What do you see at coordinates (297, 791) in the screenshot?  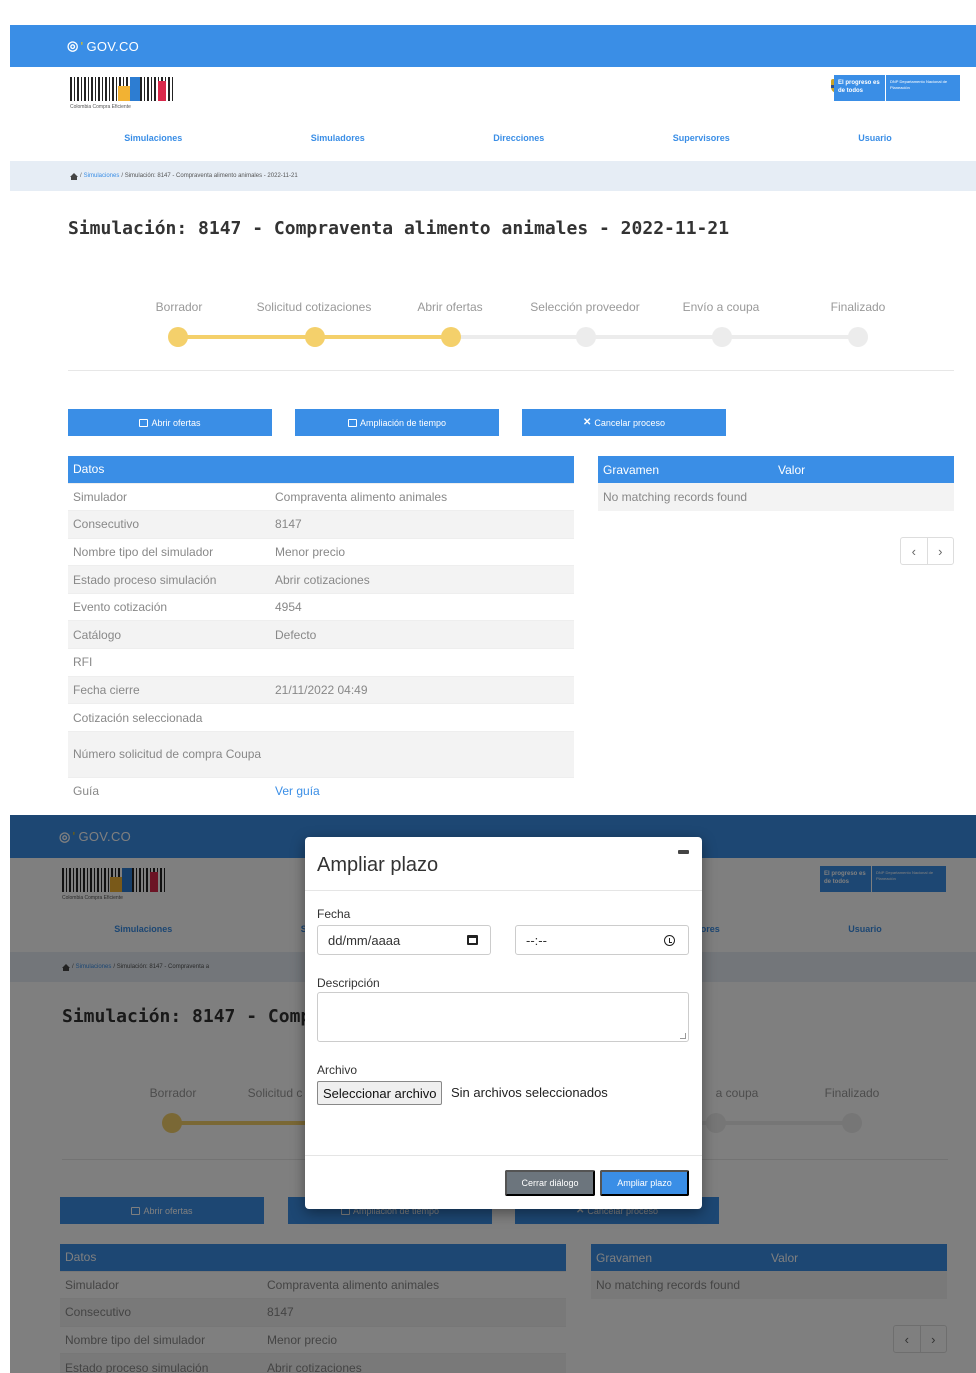 I see `ver-guia-link: Ver guía` at bounding box center [297, 791].